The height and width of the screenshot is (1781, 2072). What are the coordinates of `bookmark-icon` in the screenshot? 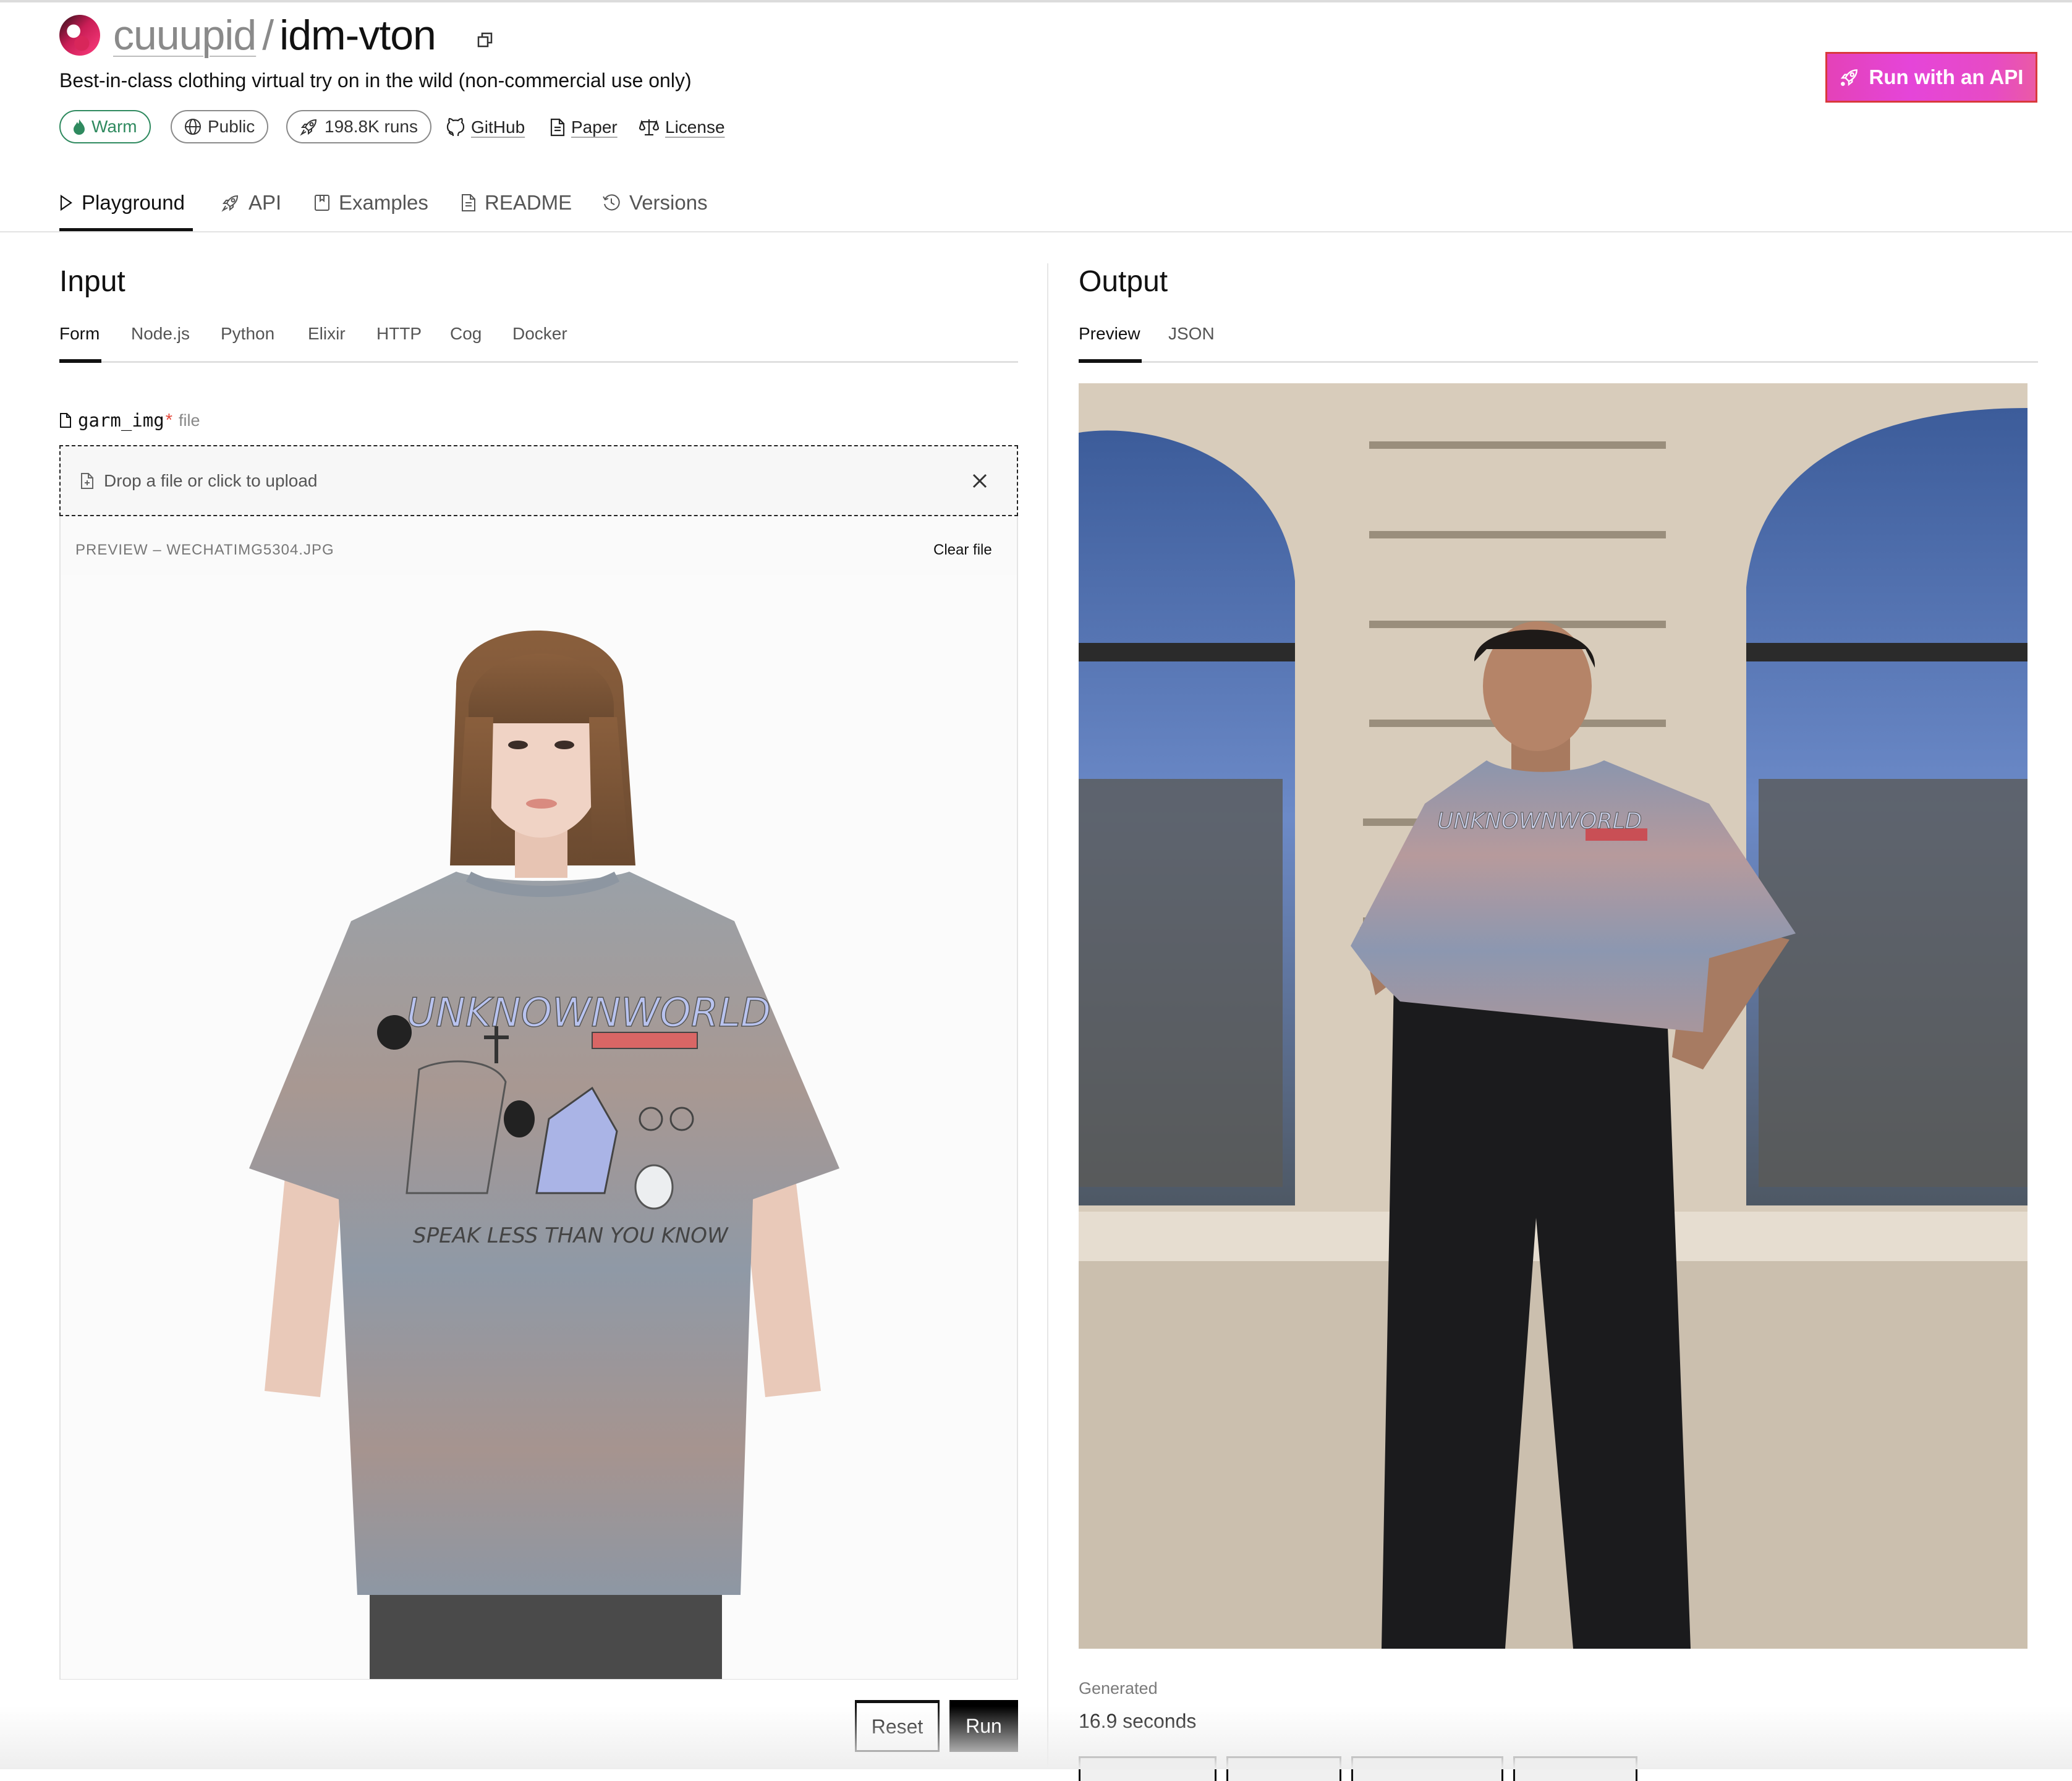 It's located at (322, 202).